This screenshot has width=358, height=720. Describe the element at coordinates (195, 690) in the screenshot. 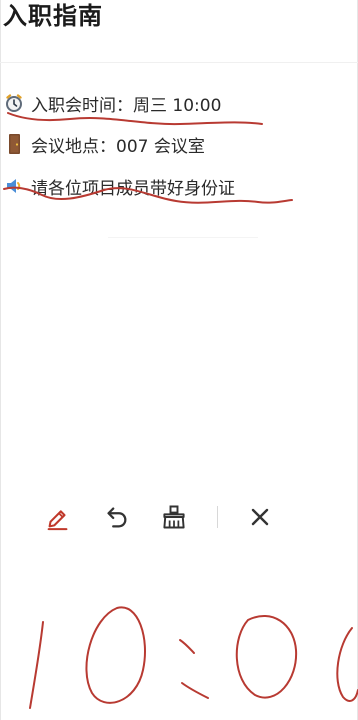

I see `colon-lower-stroke` at that location.